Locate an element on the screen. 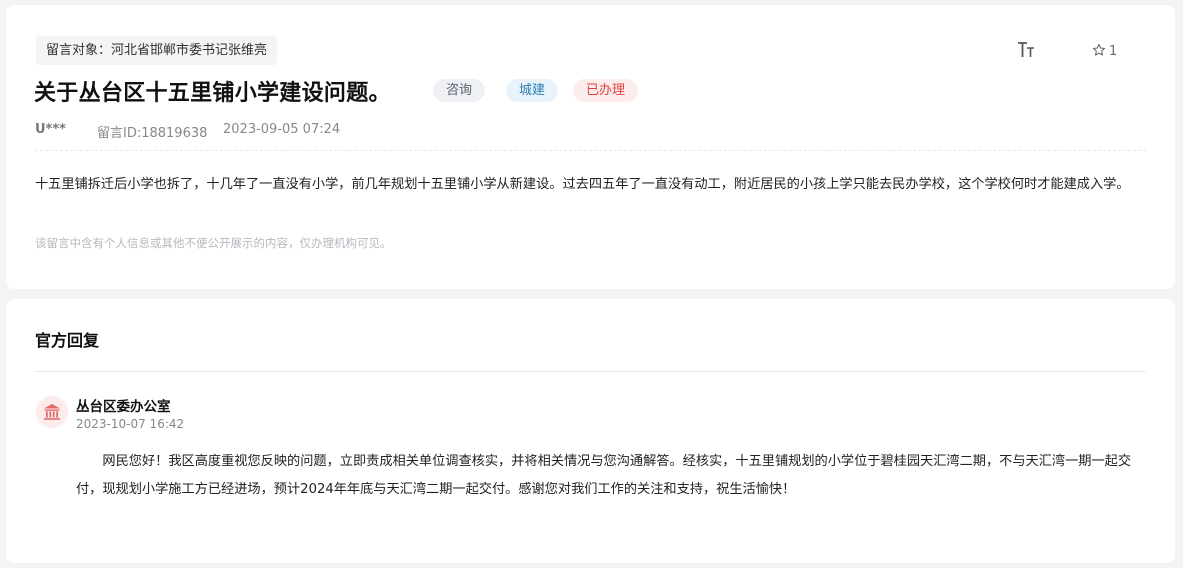 Image resolution: width=1183 pixels, height=568 pixels. favorite-button: 1 is located at coordinates (1104, 52).